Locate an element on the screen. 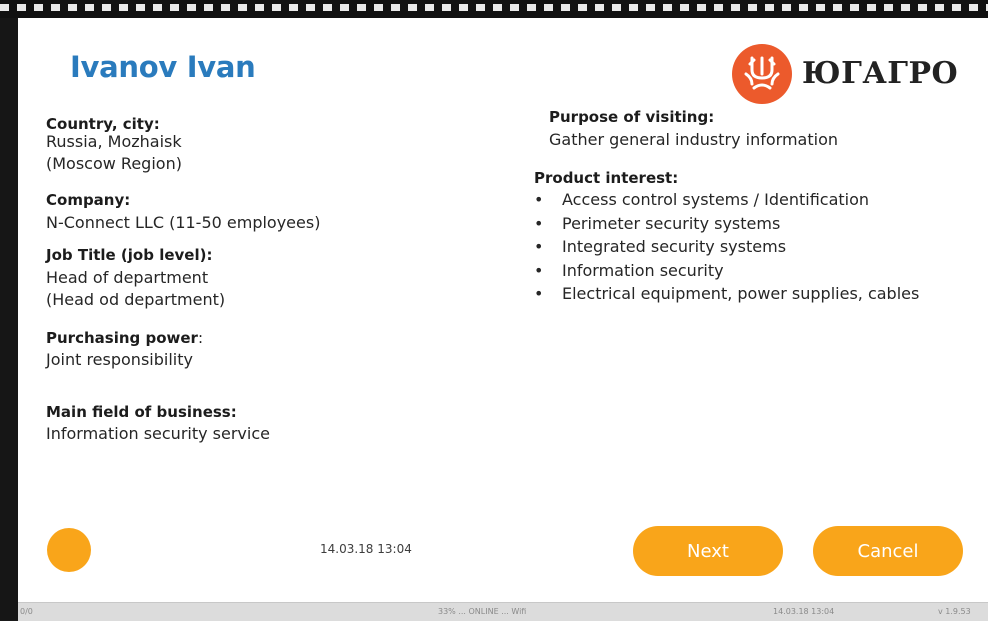  main-business-label: Main field of business: is located at coordinates (141, 412).